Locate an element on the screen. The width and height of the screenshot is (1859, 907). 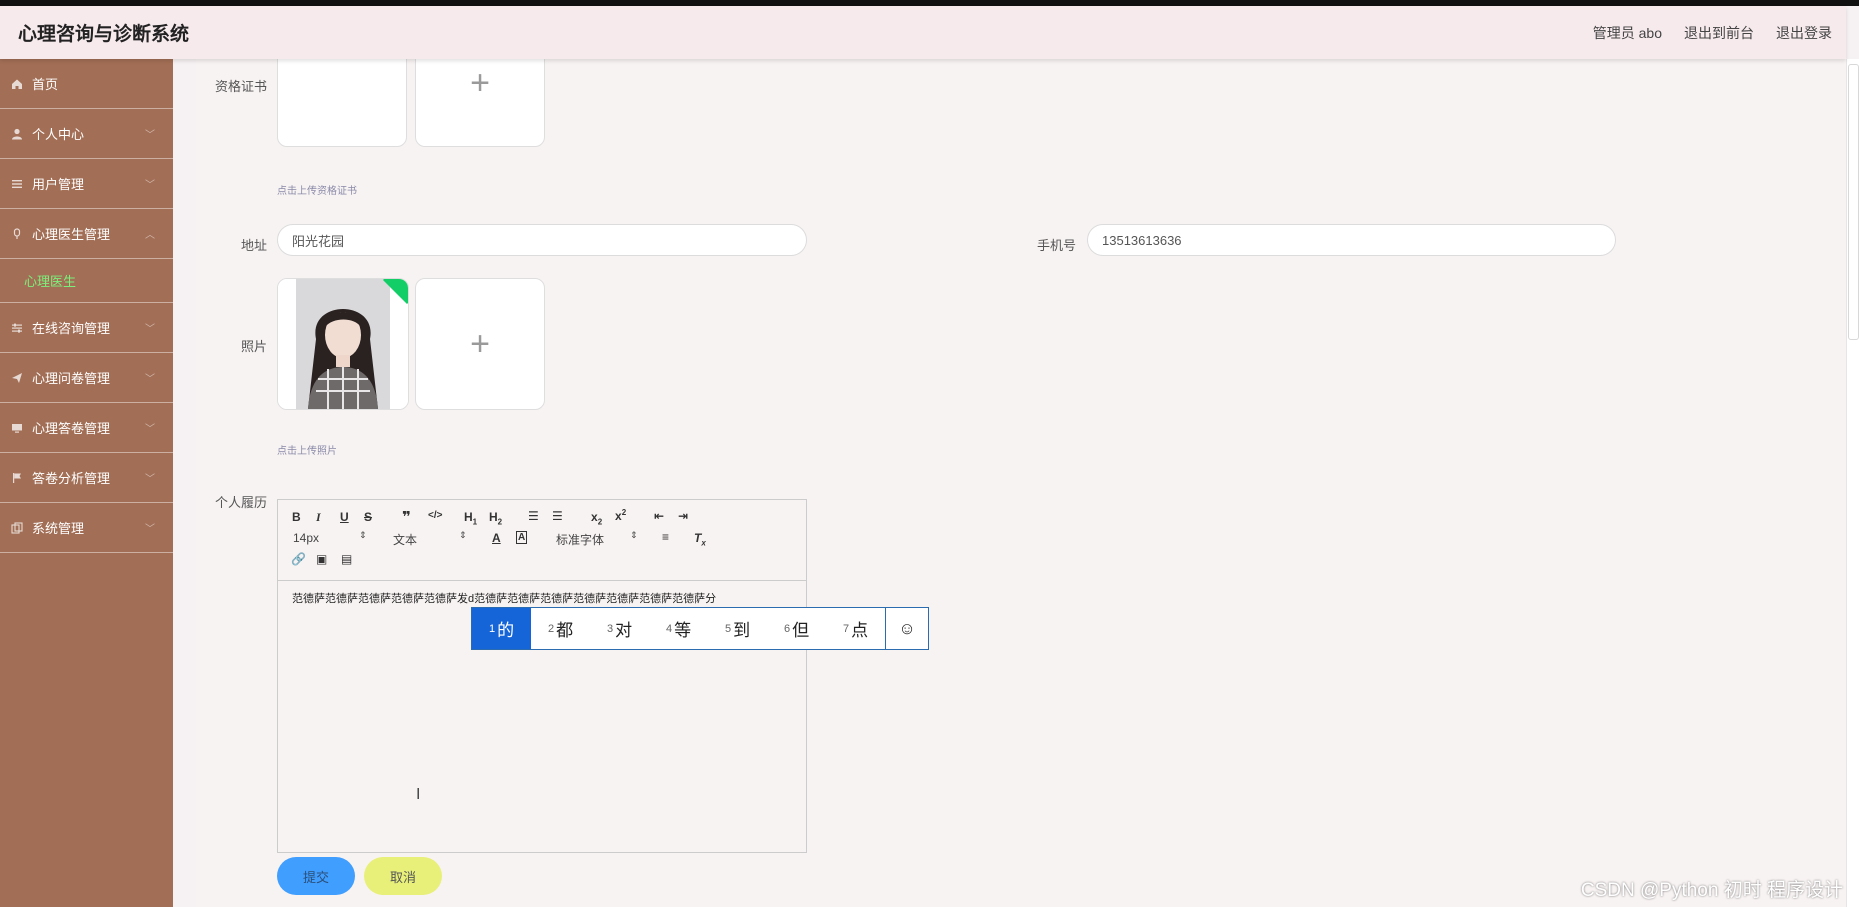
sidebar-item-answer-analysis: 答卷分析管理 ﹀ is located at coordinates (86, 478).